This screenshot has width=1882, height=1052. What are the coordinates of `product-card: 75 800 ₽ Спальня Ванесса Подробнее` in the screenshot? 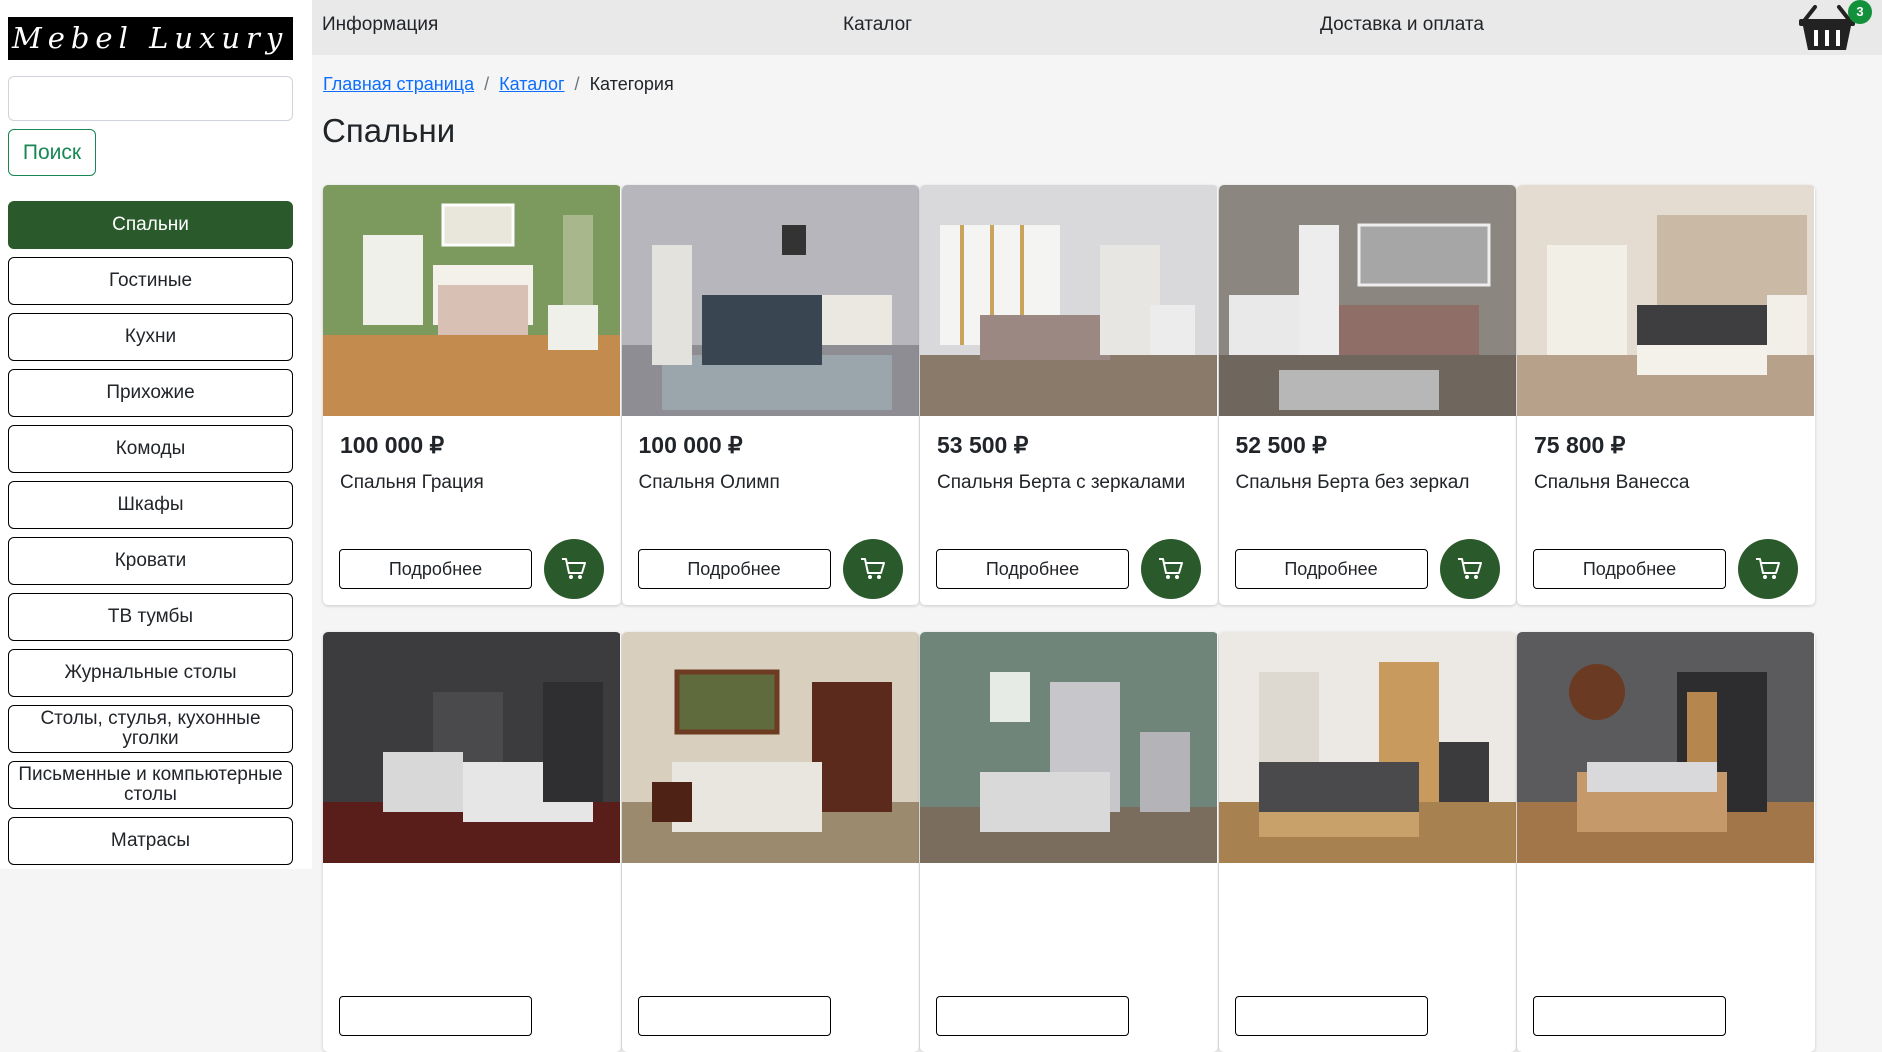 It's located at (1666, 395).